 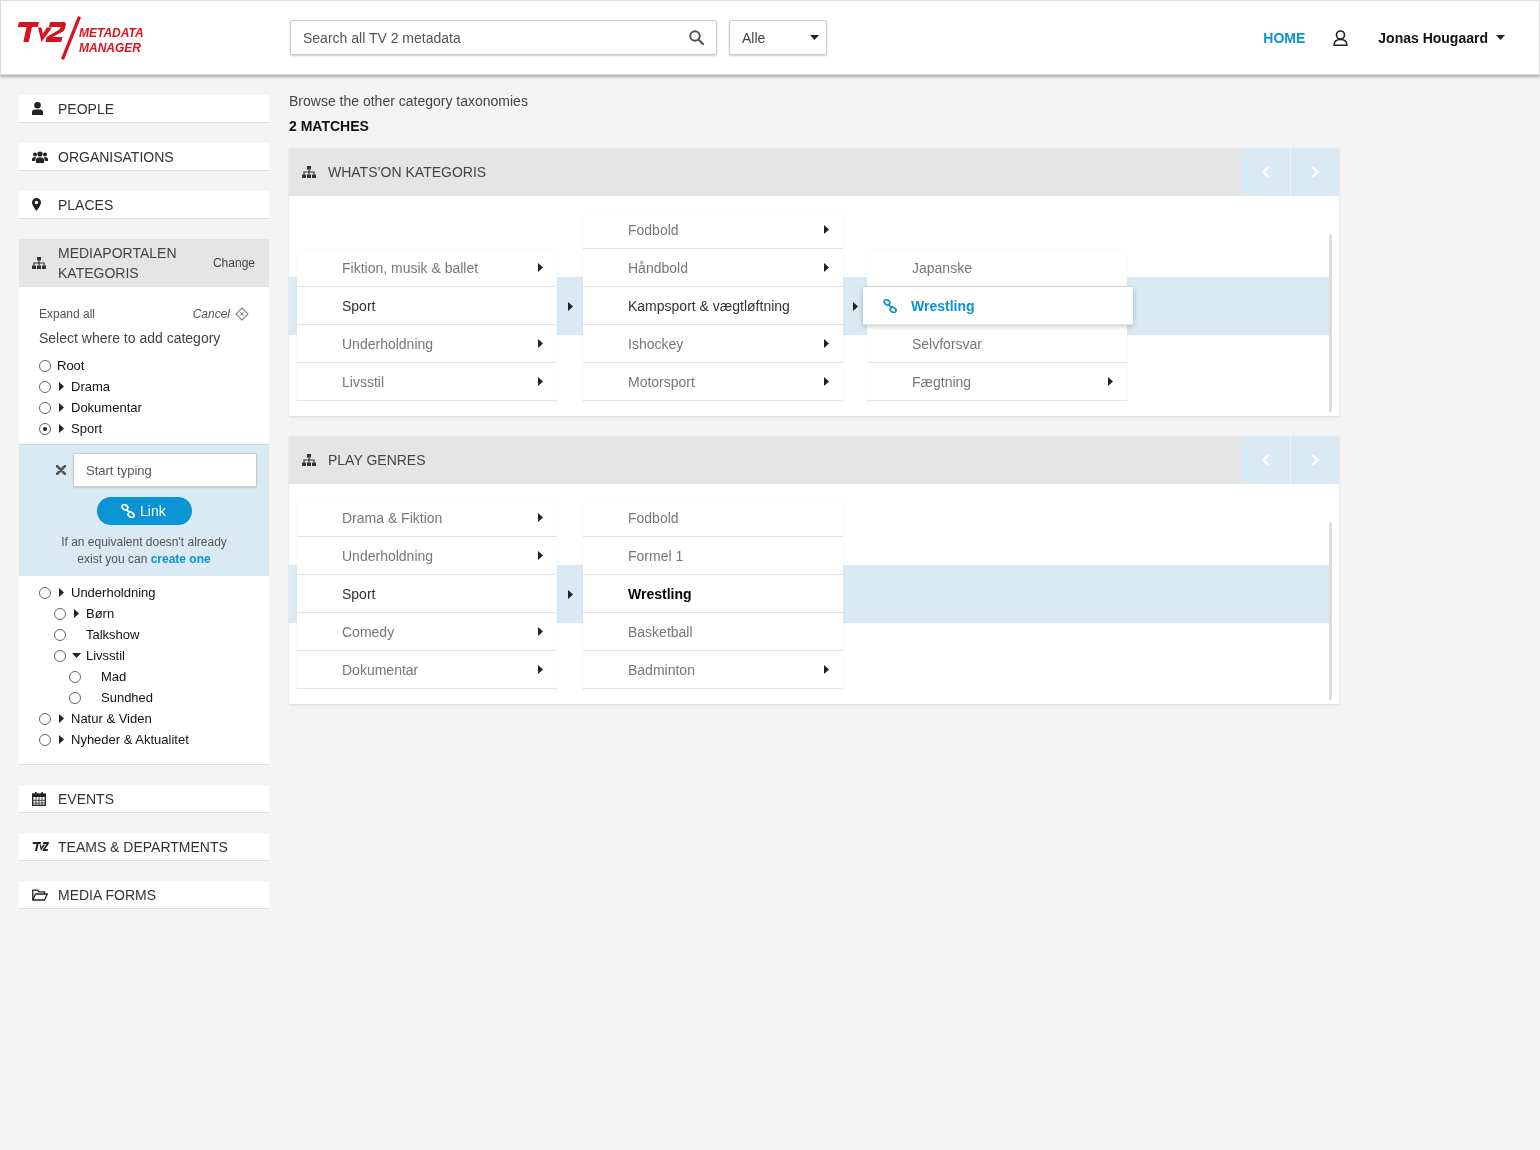 I want to click on logo-icon, so click(x=40, y=846).